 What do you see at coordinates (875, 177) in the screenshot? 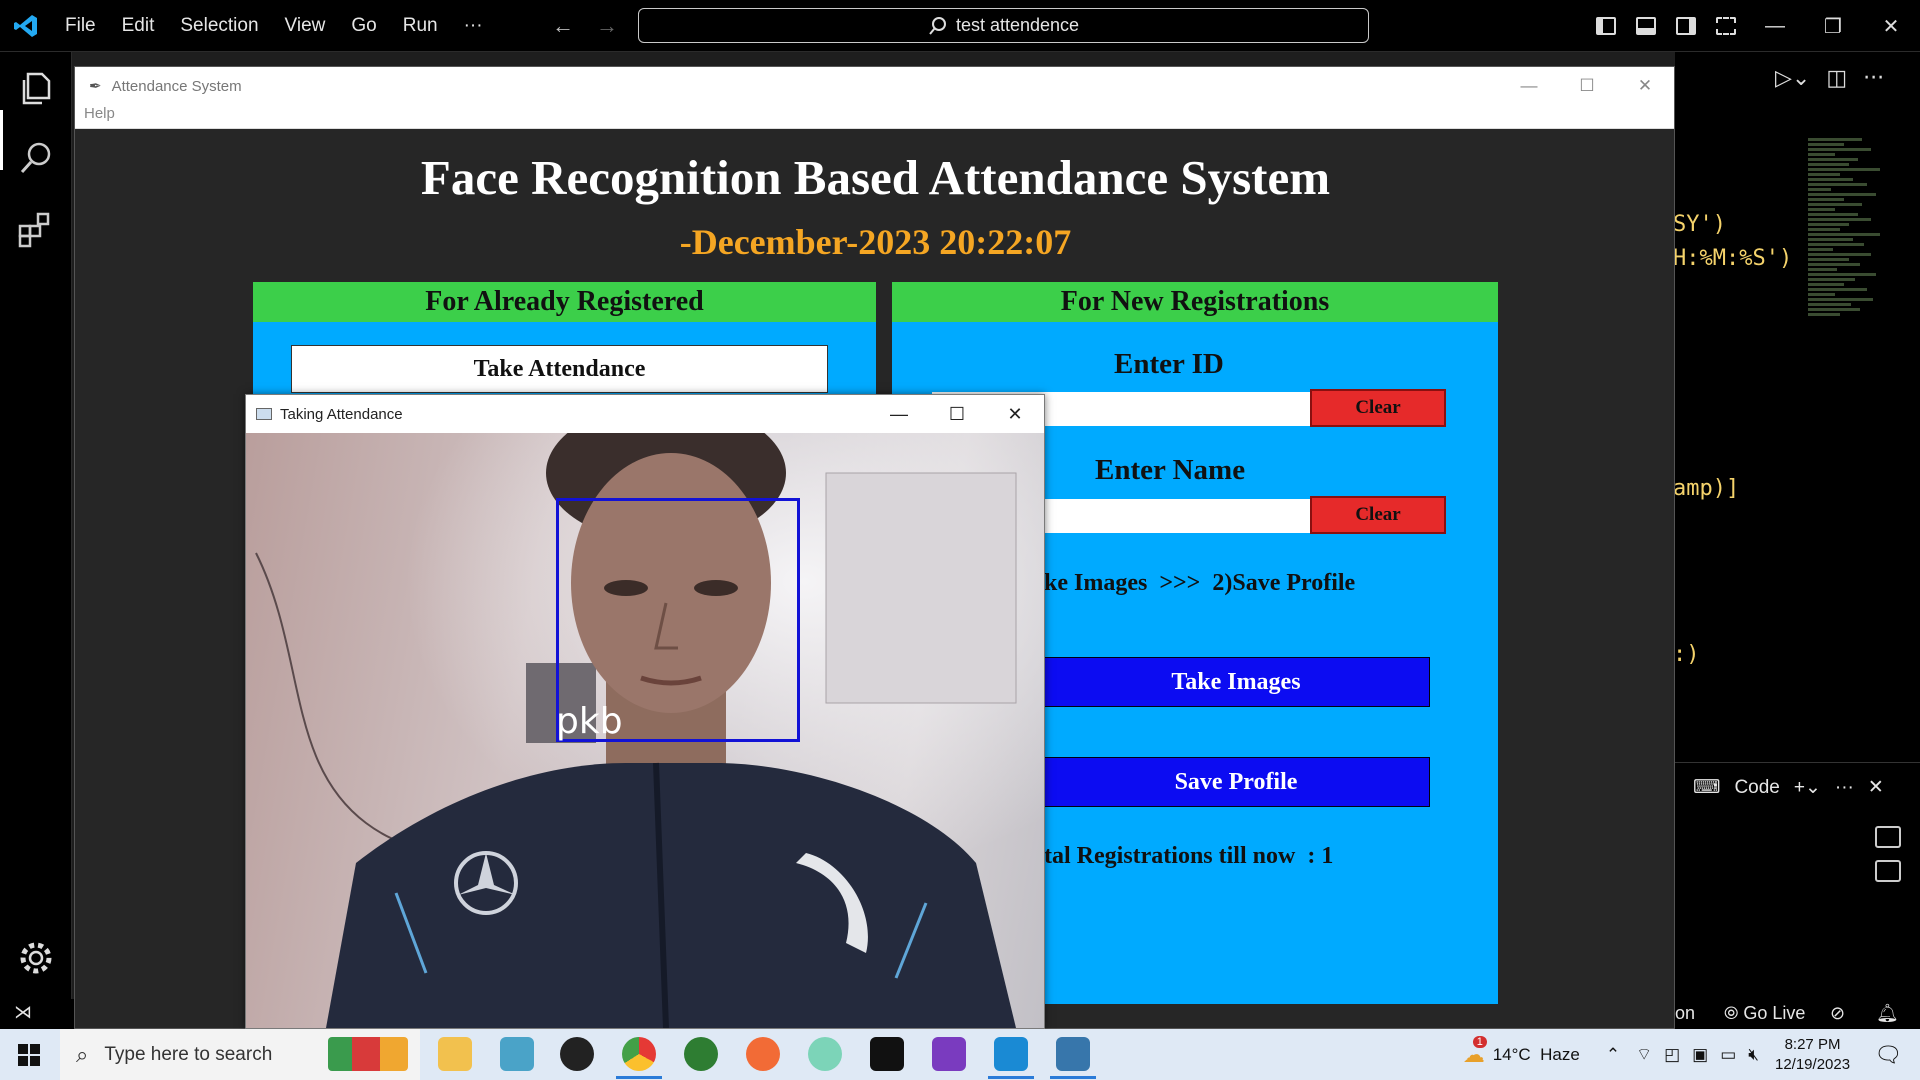
I see `page-title: Face Recognition Based Attendance System` at bounding box center [875, 177].